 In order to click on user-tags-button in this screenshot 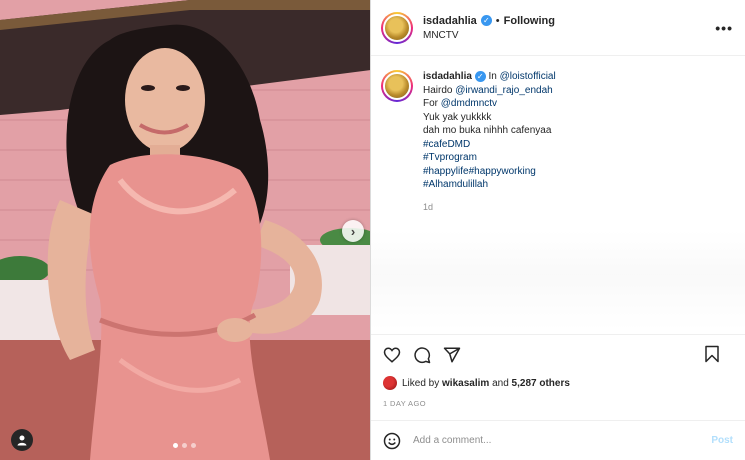, I will do `click(22, 440)`.